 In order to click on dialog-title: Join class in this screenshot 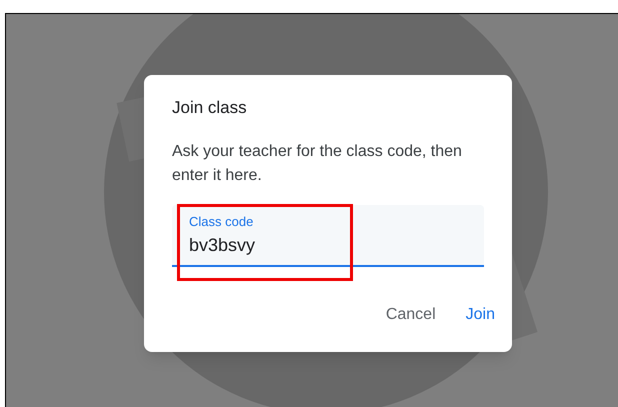, I will do `click(210, 108)`.